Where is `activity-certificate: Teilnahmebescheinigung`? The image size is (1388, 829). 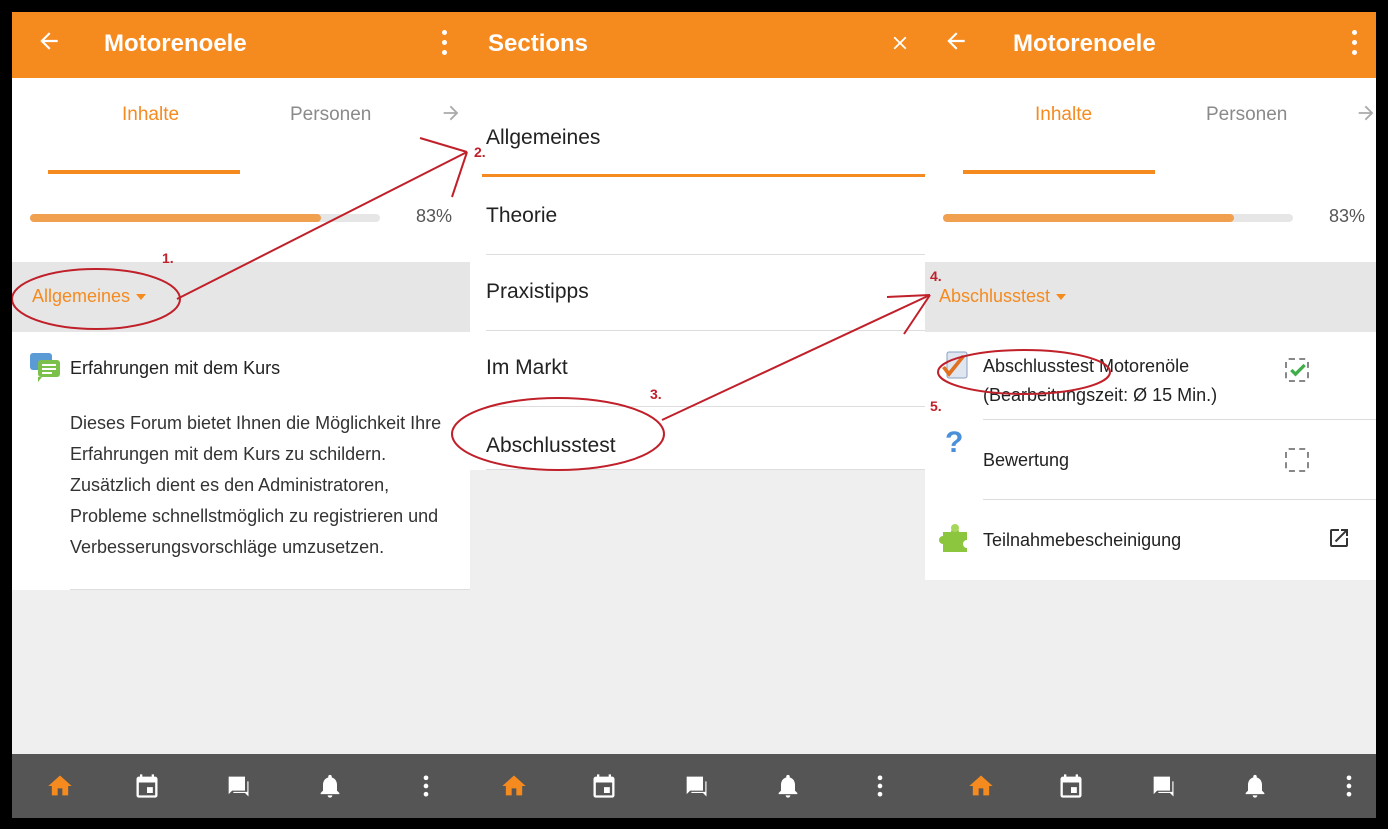
activity-certificate: Teilnahmebescheinigung is located at coordinates (1150, 540).